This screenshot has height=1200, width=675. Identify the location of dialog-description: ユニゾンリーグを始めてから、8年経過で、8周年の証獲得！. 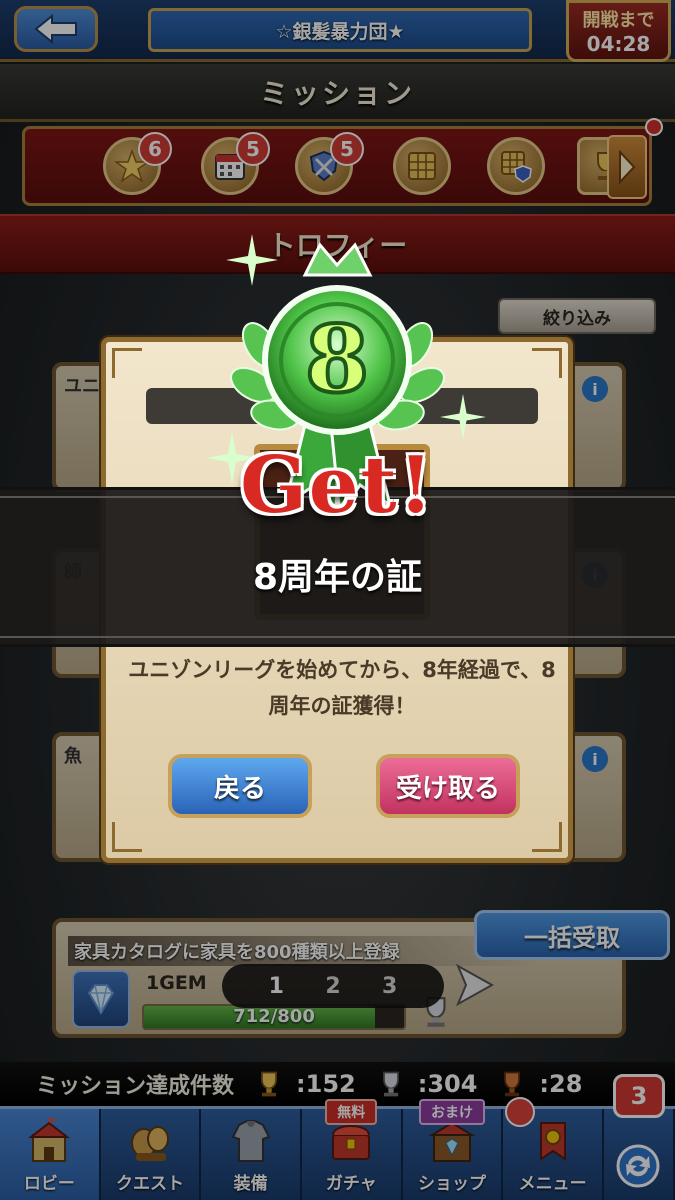
(342, 688).